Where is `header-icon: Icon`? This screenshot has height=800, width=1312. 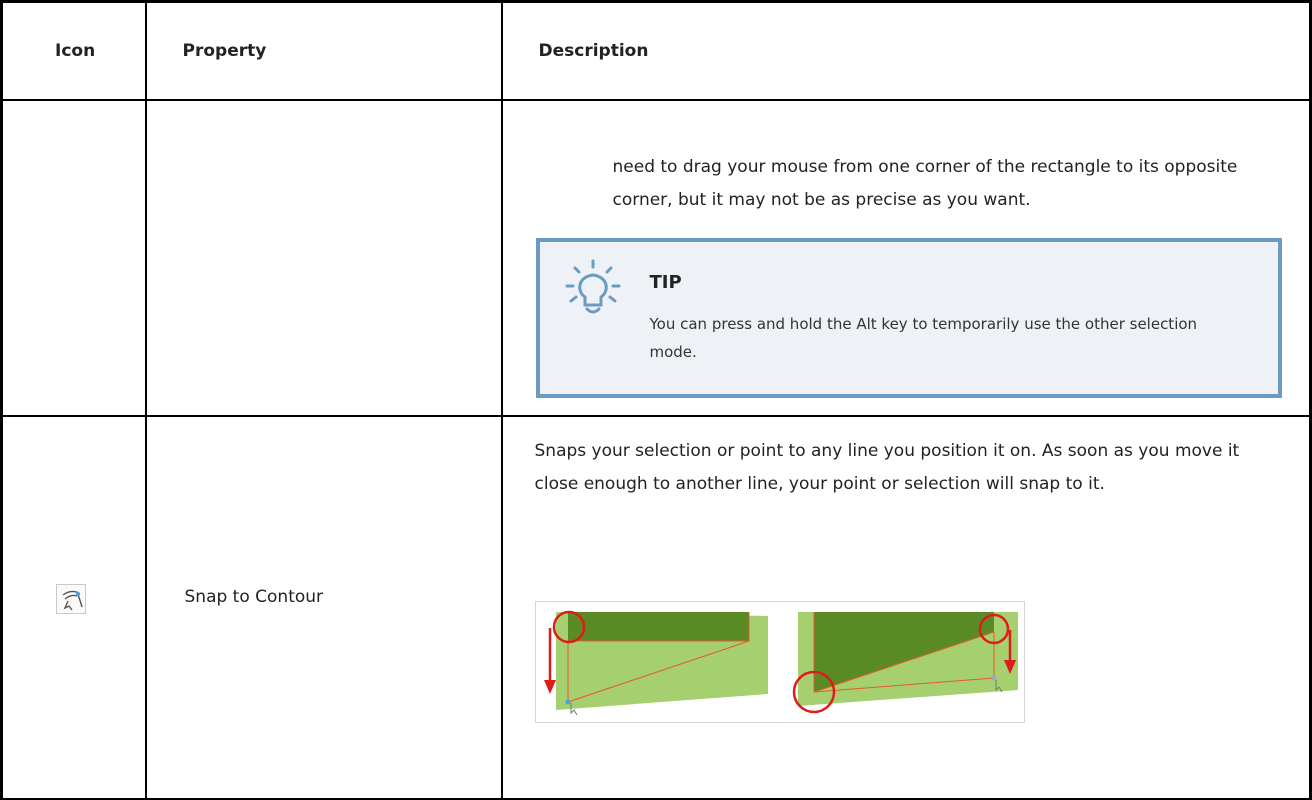 header-icon: Icon is located at coordinates (73, 50).